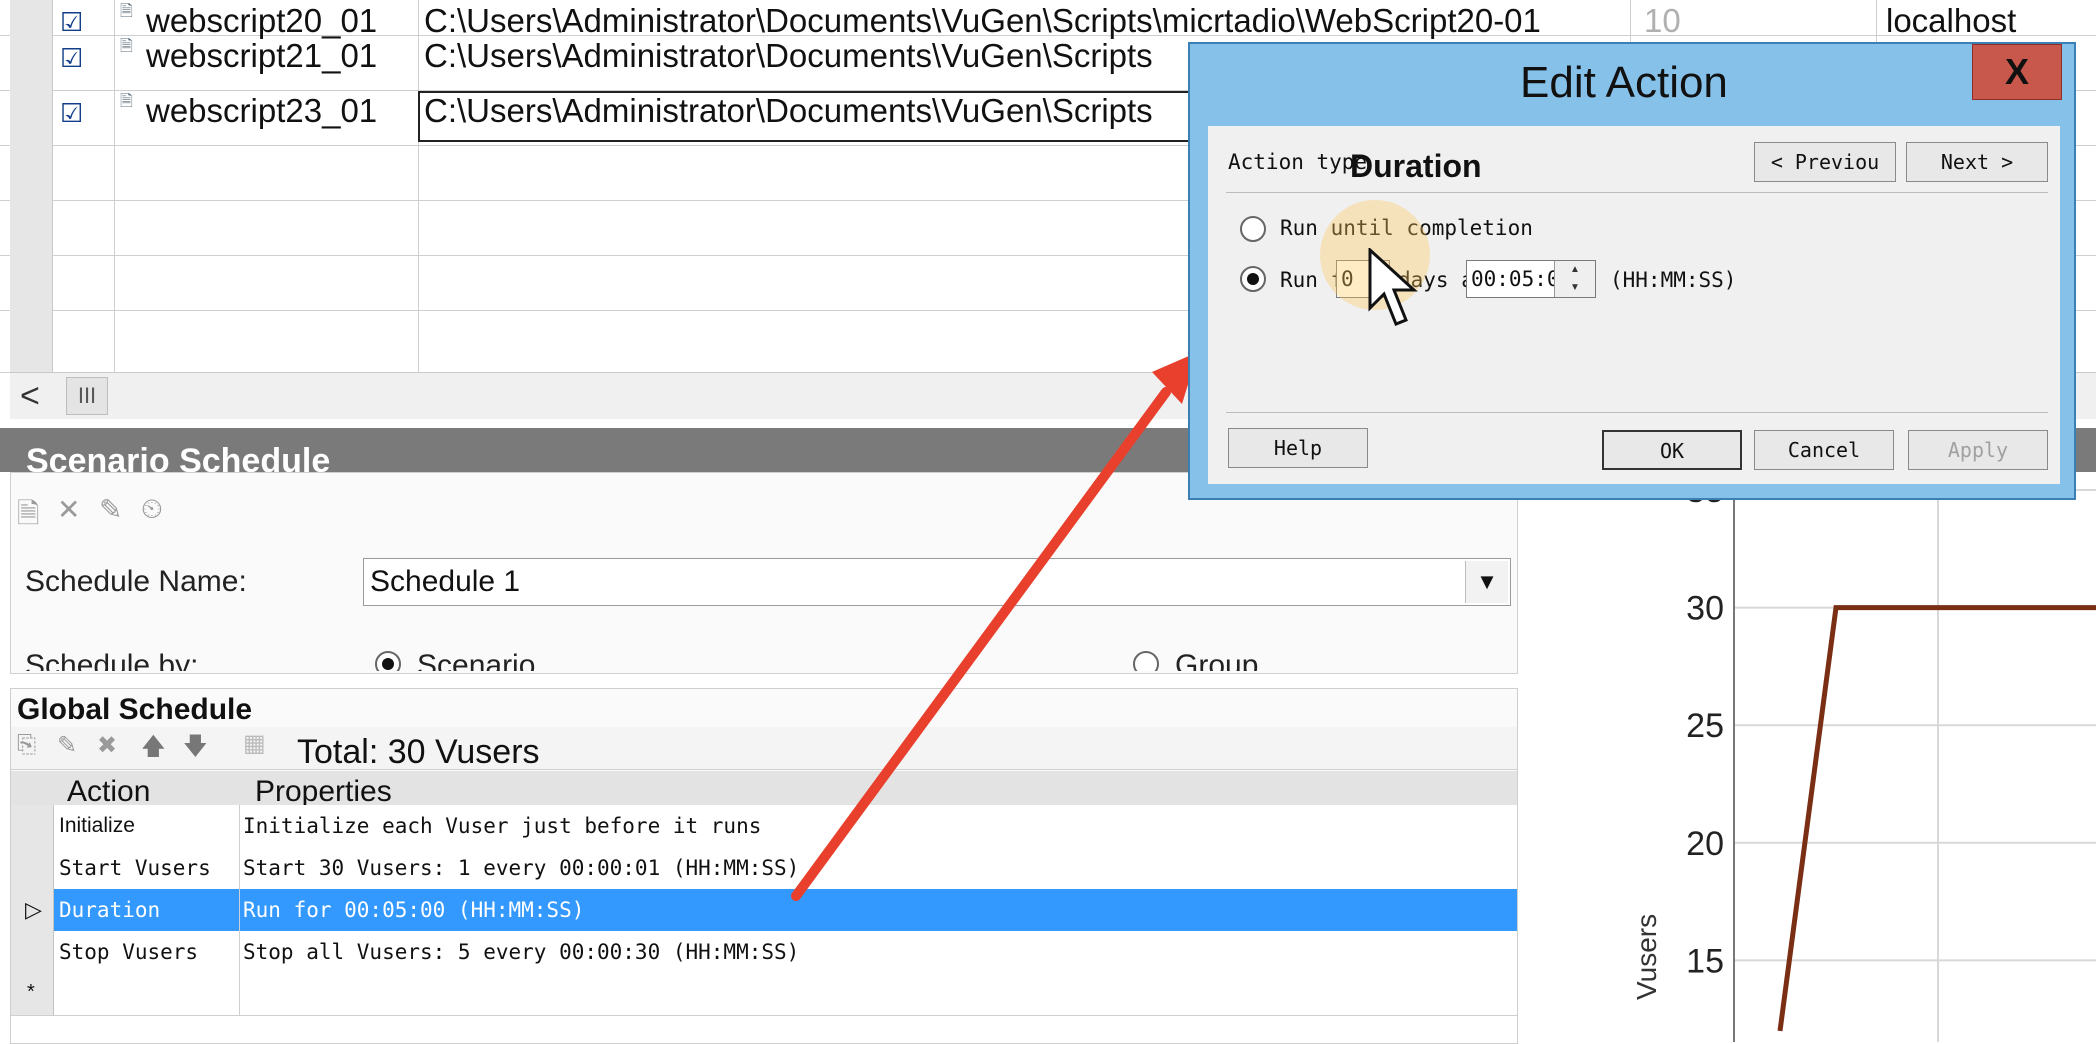  I want to click on dialog-title: Edit Action, so click(1624, 82).